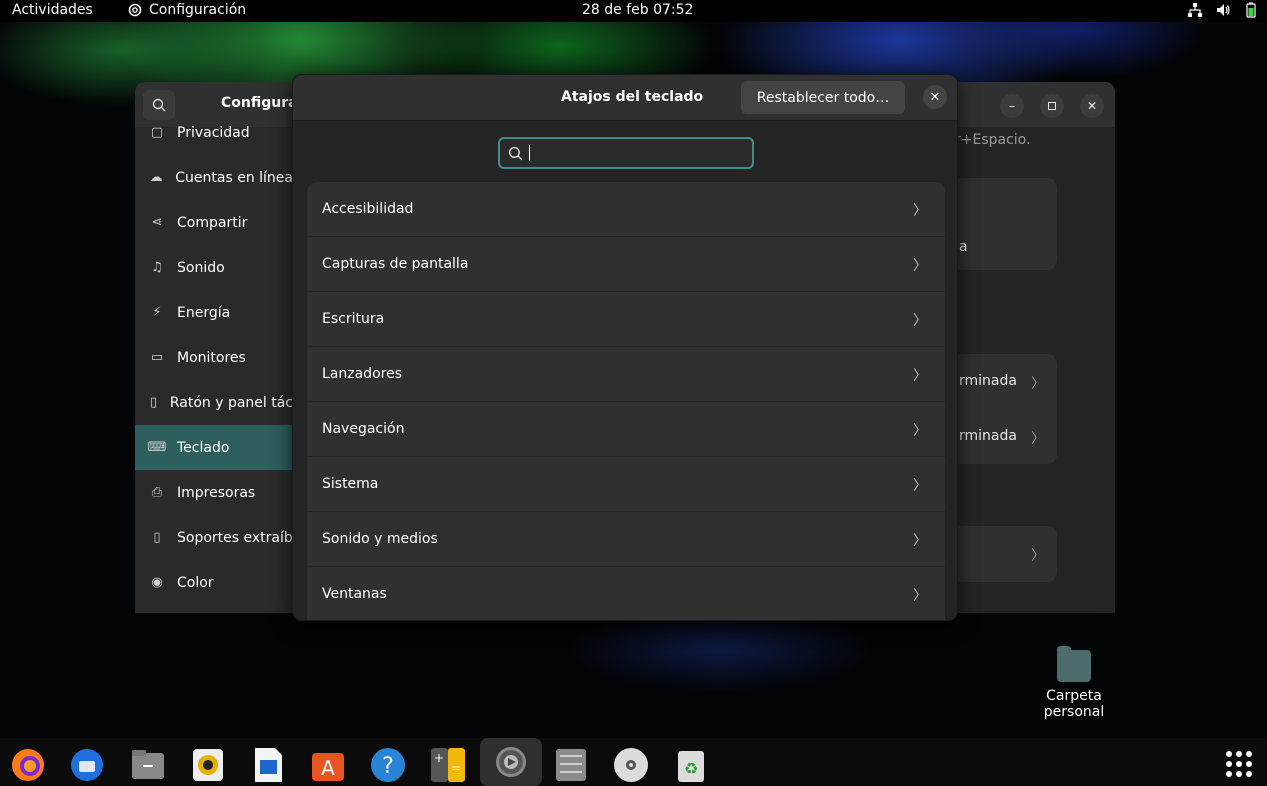 Image resolution: width=1267 pixels, height=786 pixels. Describe the element at coordinates (448, 765) in the screenshot. I see `calculator-icon: + =` at that location.